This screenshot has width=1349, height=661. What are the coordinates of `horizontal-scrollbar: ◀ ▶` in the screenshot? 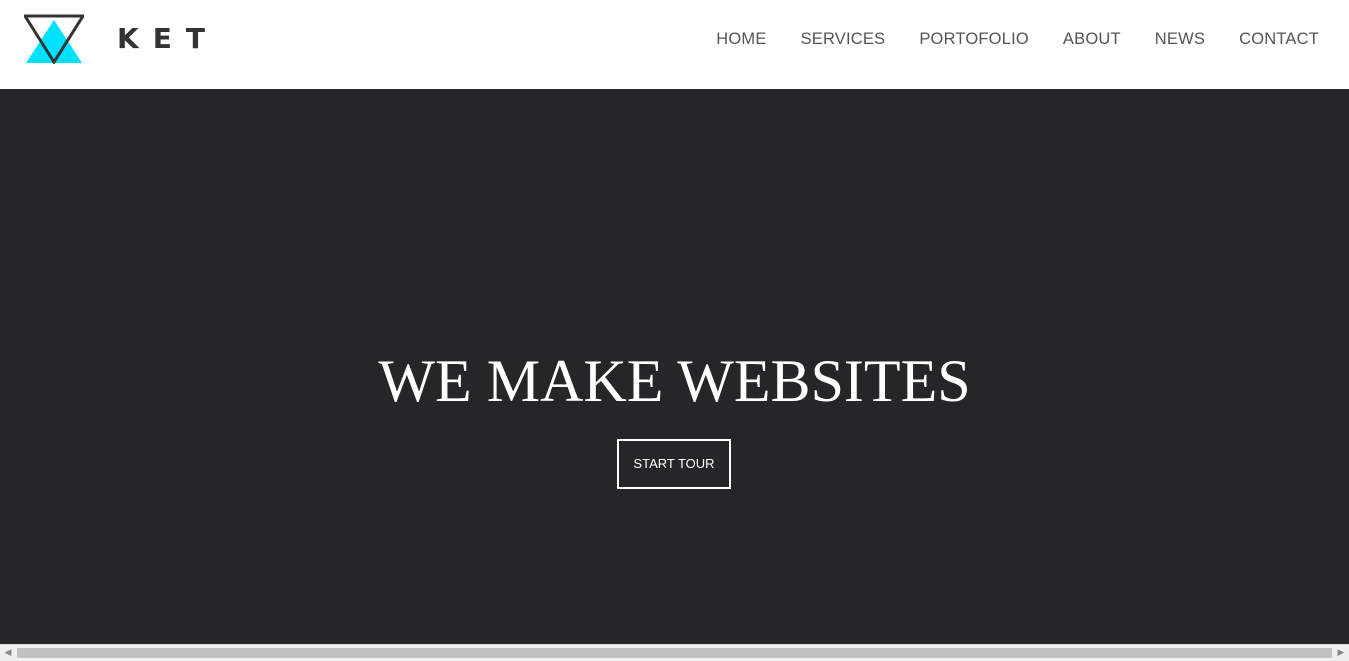 It's located at (674, 652).